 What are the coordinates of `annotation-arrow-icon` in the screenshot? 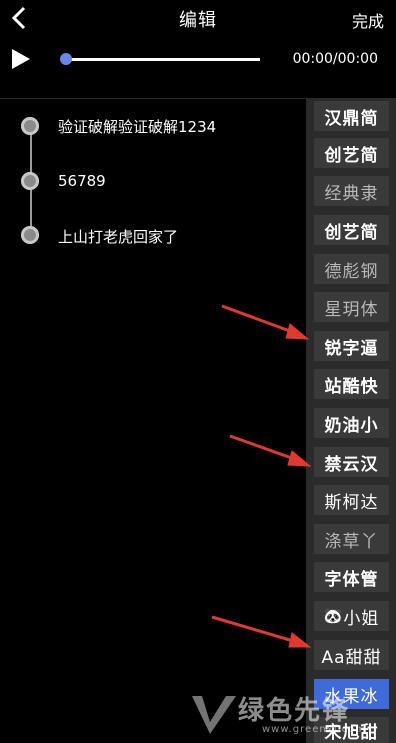 It's located at (261, 476).